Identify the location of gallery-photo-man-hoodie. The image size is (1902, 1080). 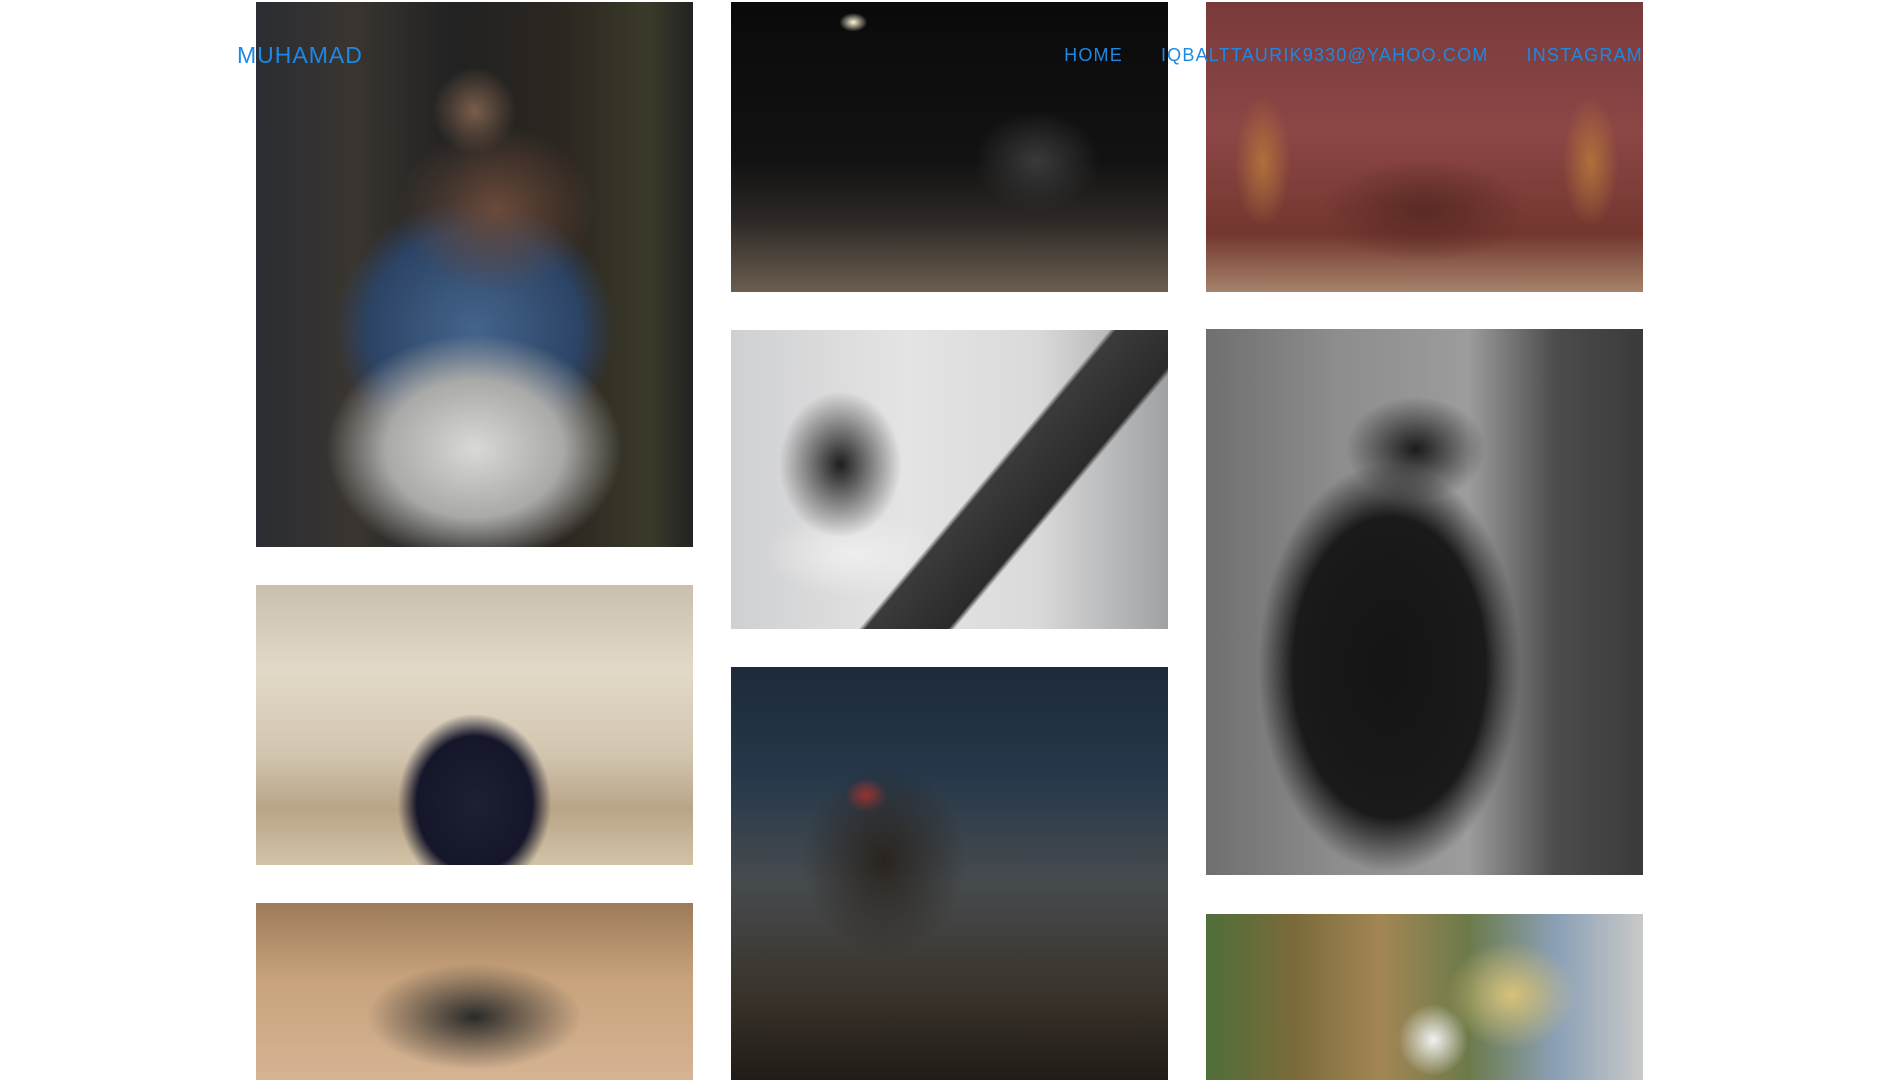
(1424, 602).